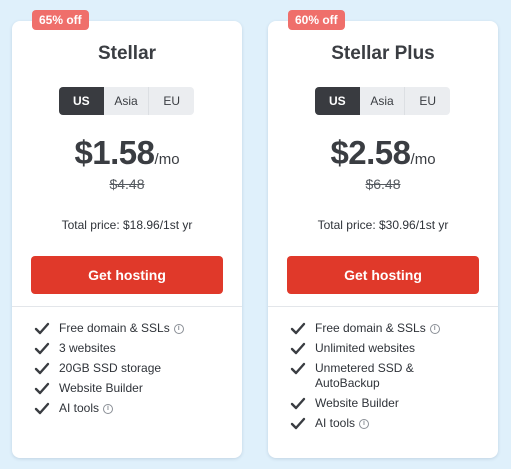  I want to click on original-price: $6.48, so click(383, 184).